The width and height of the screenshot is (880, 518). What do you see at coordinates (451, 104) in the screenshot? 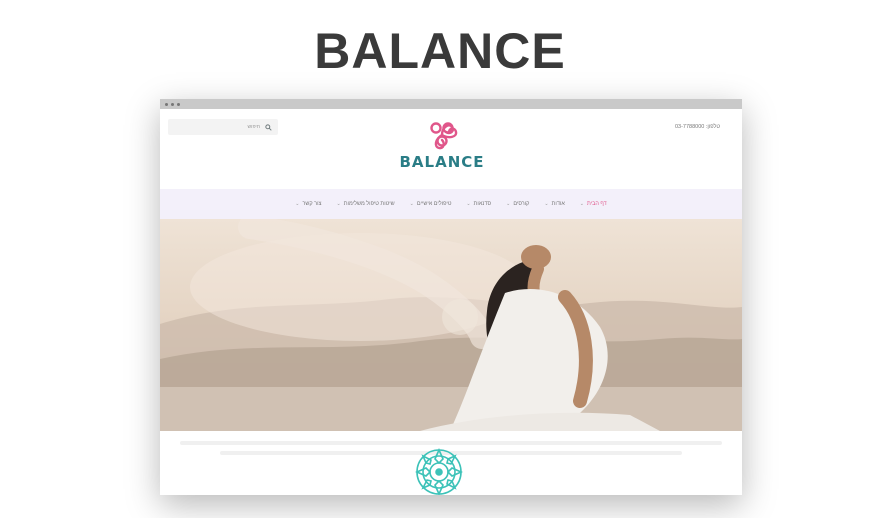
I see `browser-toolbar` at bounding box center [451, 104].